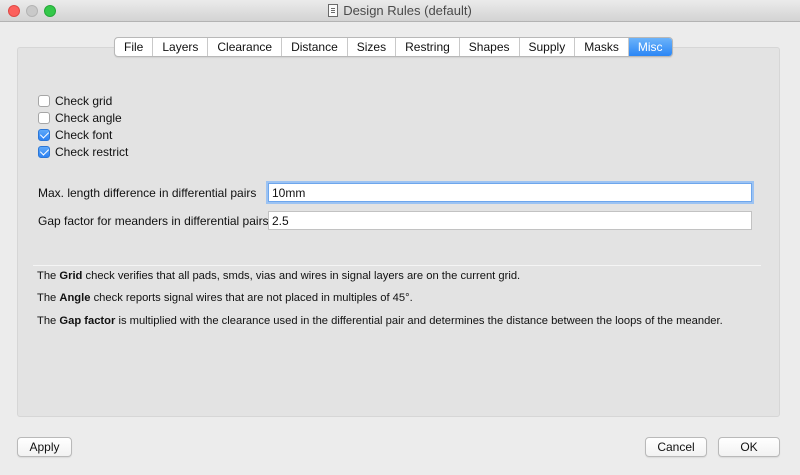  What do you see at coordinates (245, 47) in the screenshot?
I see `tab-clearance: Clearance` at bounding box center [245, 47].